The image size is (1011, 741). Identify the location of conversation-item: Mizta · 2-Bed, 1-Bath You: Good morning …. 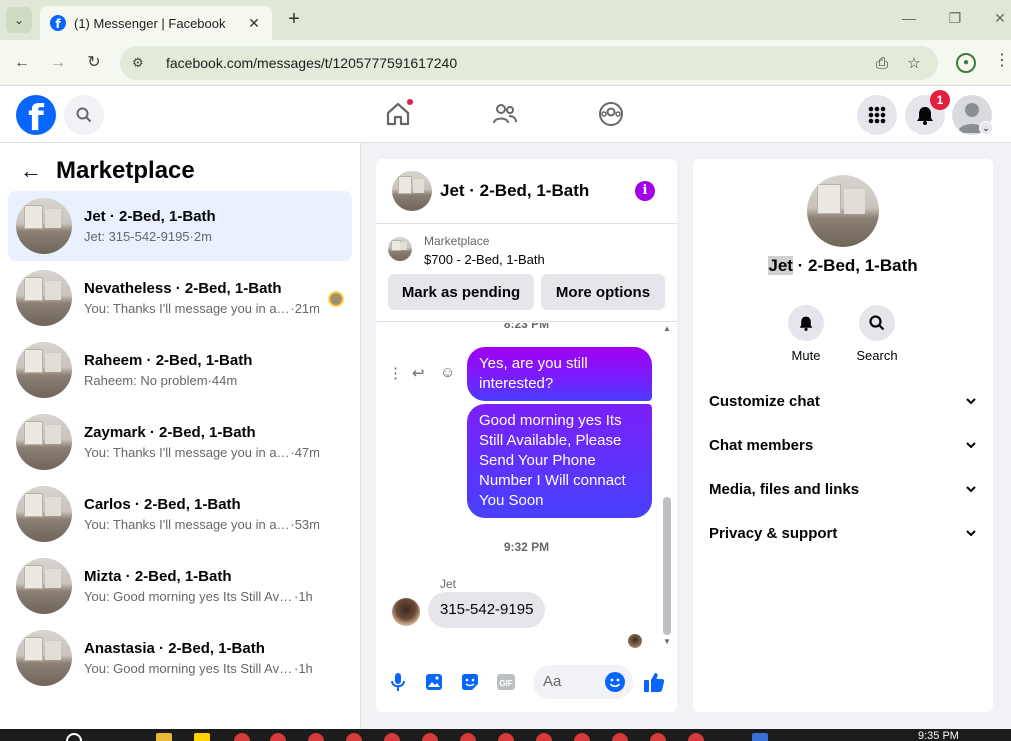
(180, 586).